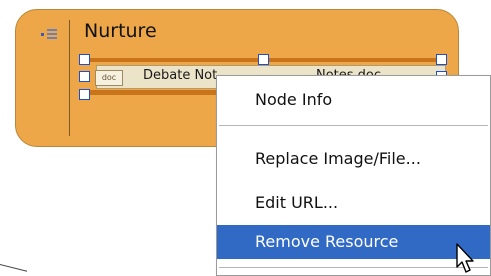 The width and height of the screenshot is (491, 276). What do you see at coordinates (180, 75) in the screenshot?
I see `resource-label: Debate Not` at bounding box center [180, 75].